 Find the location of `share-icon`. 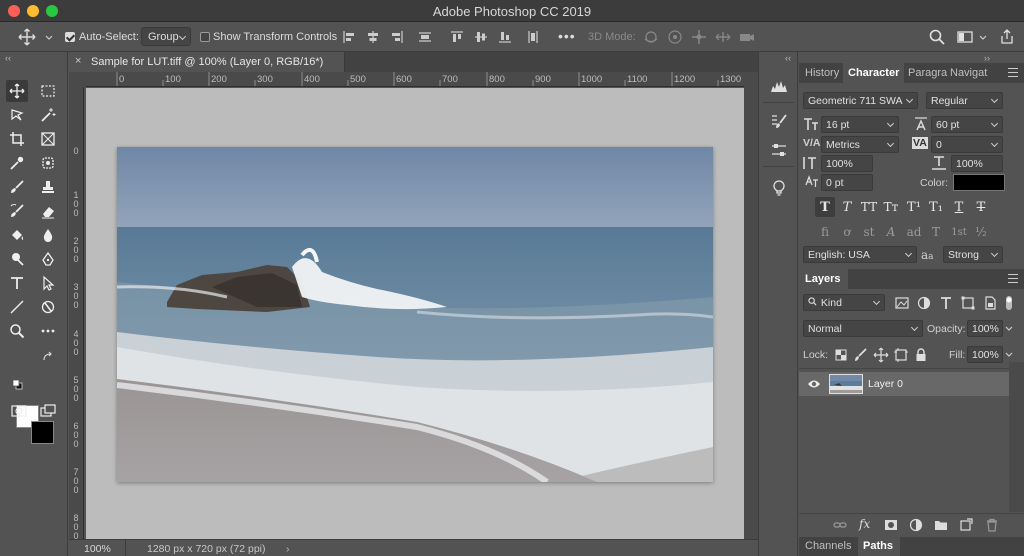

share-icon is located at coordinates (1007, 37).